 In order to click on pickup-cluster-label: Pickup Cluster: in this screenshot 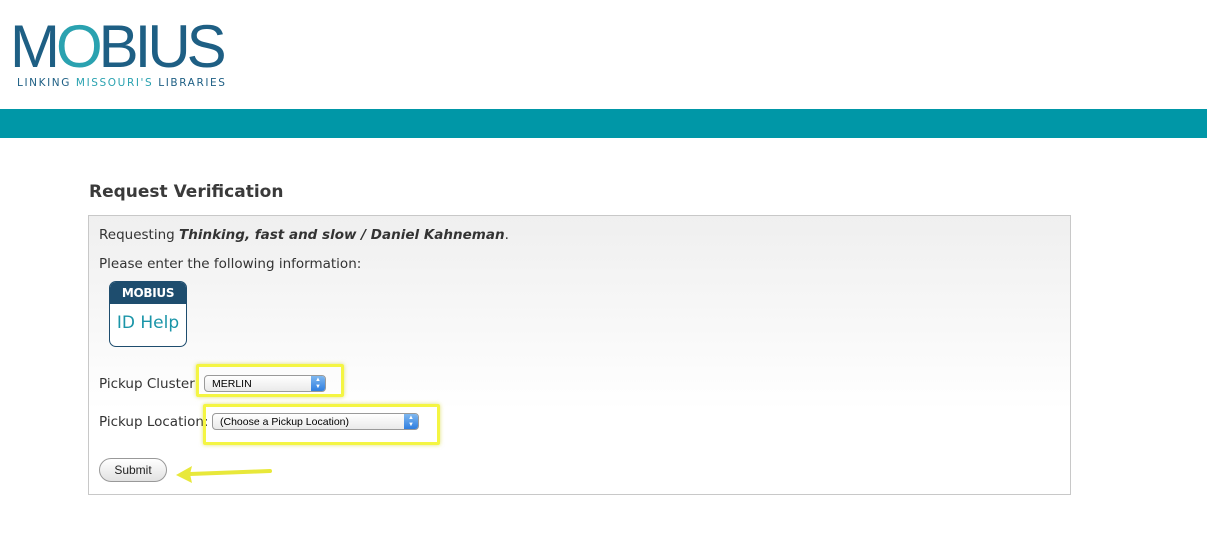, I will do `click(149, 384)`.